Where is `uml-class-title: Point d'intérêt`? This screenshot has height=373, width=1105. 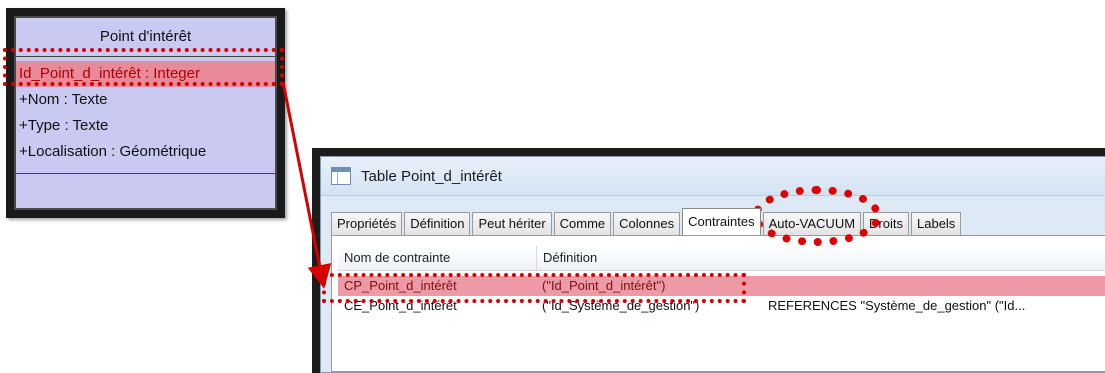 uml-class-title: Point d'intérêt is located at coordinates (145, 37).